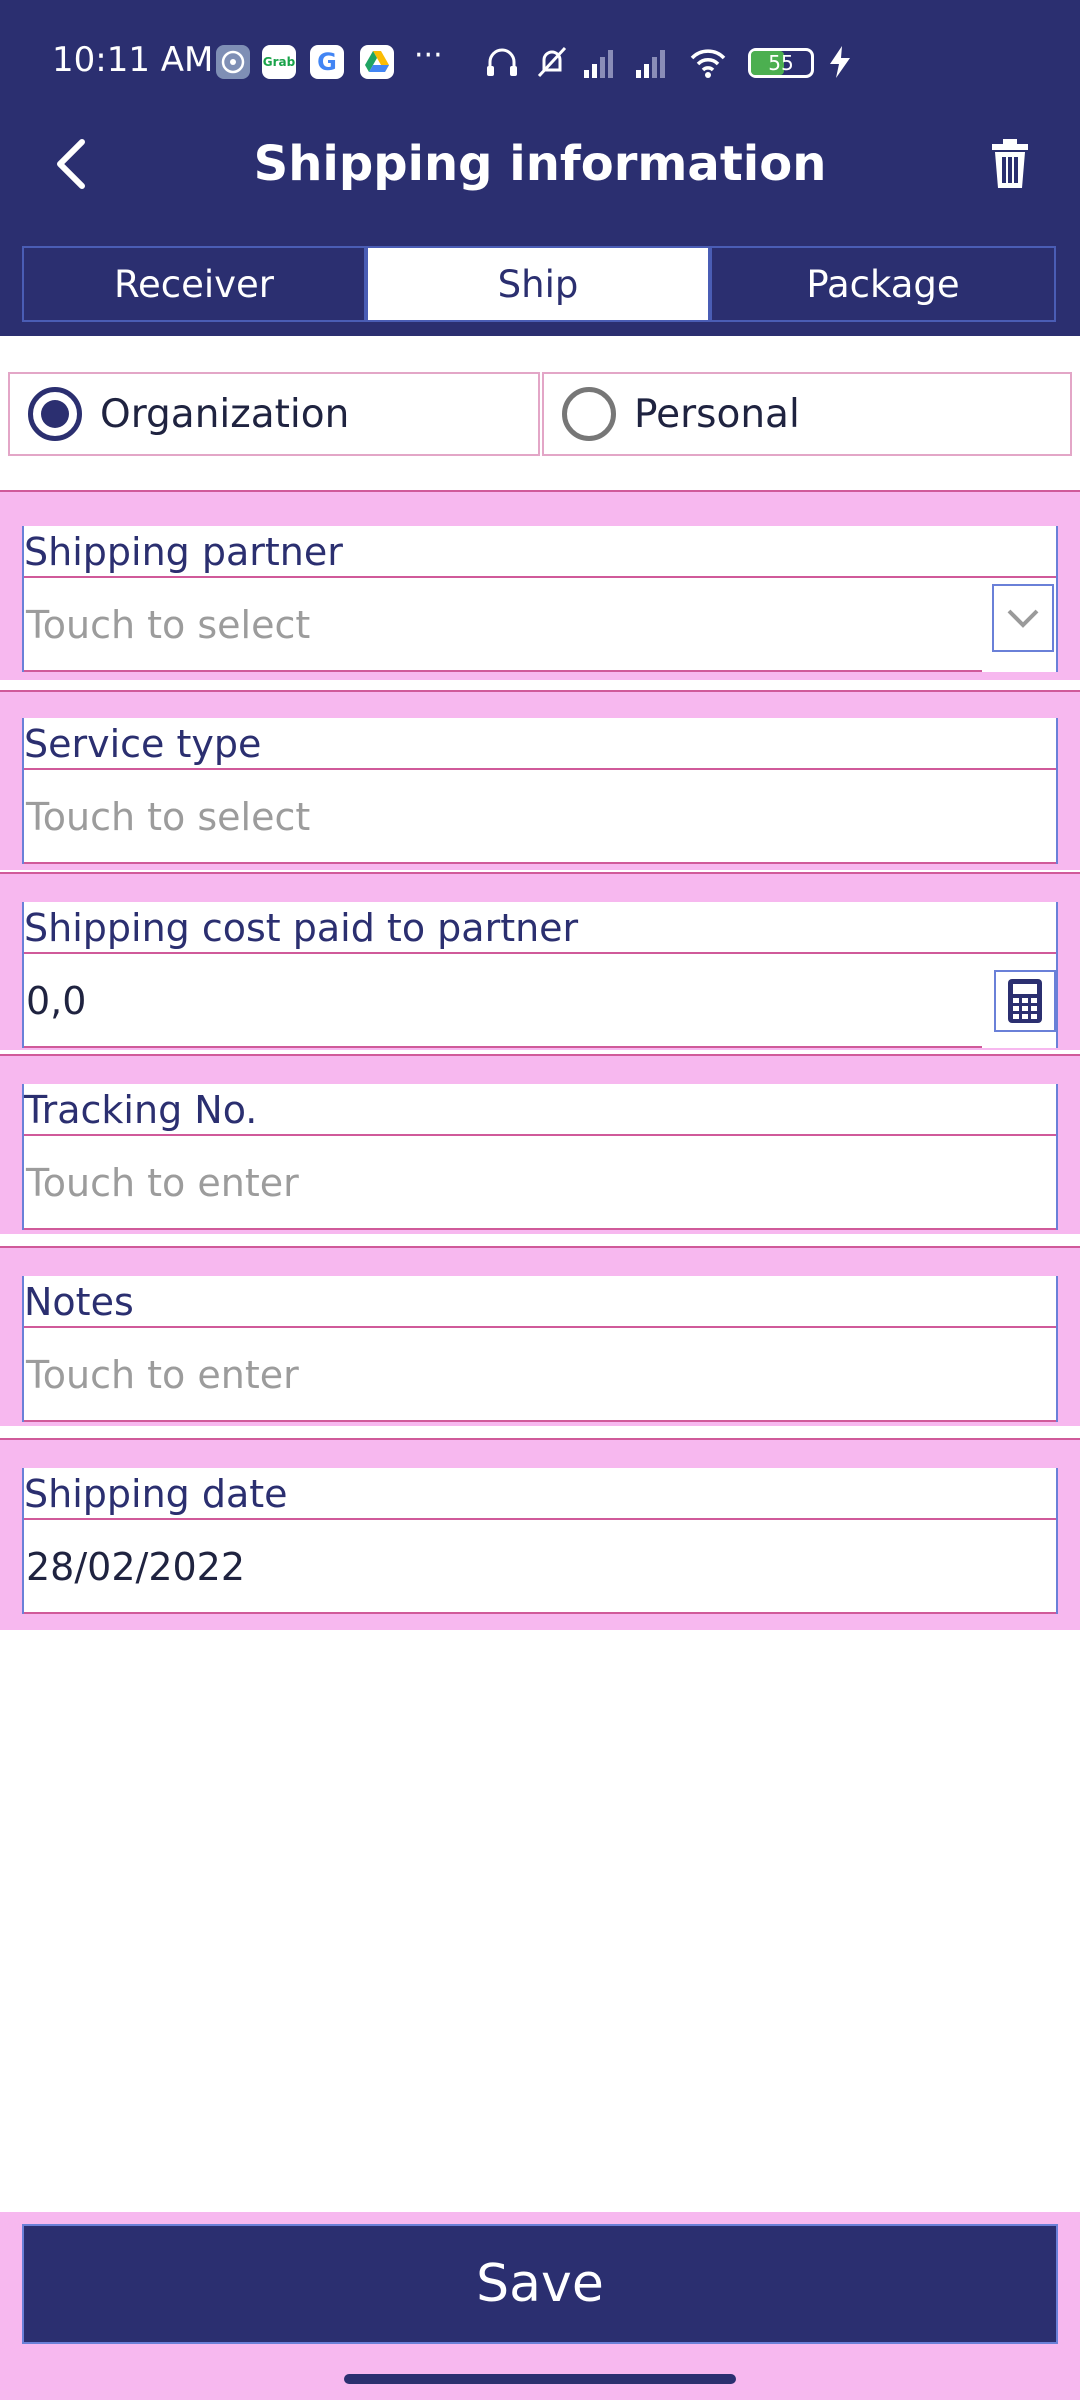  I want to click on shipping-partner-group: Shipping partner Touch to select, so click(540, 585).